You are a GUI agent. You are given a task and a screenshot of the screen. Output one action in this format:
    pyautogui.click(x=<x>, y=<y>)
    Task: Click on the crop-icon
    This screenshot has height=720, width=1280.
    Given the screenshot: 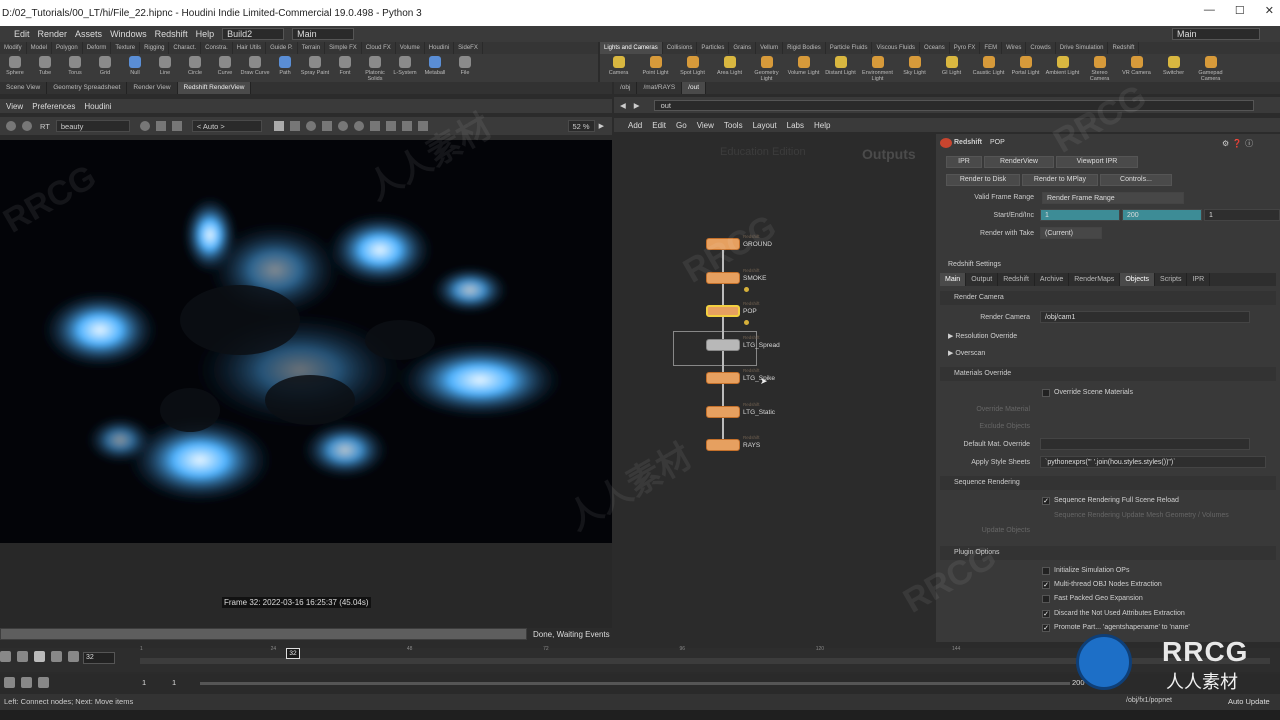 What is the action you would take?
    pyautogui.click(x=176, y=126)
    